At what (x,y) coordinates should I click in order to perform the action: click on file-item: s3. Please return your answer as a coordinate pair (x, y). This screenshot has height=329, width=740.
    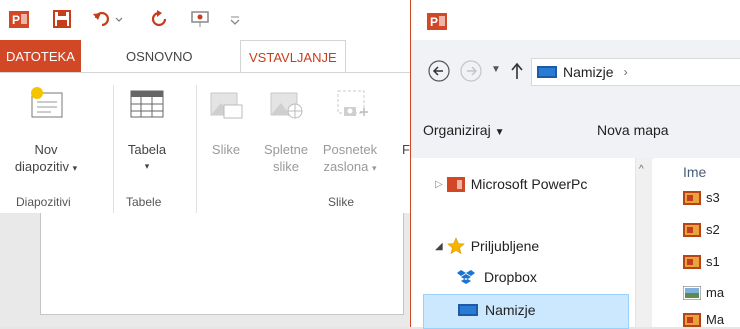
    Looking at the image, I should click on (701, 197).